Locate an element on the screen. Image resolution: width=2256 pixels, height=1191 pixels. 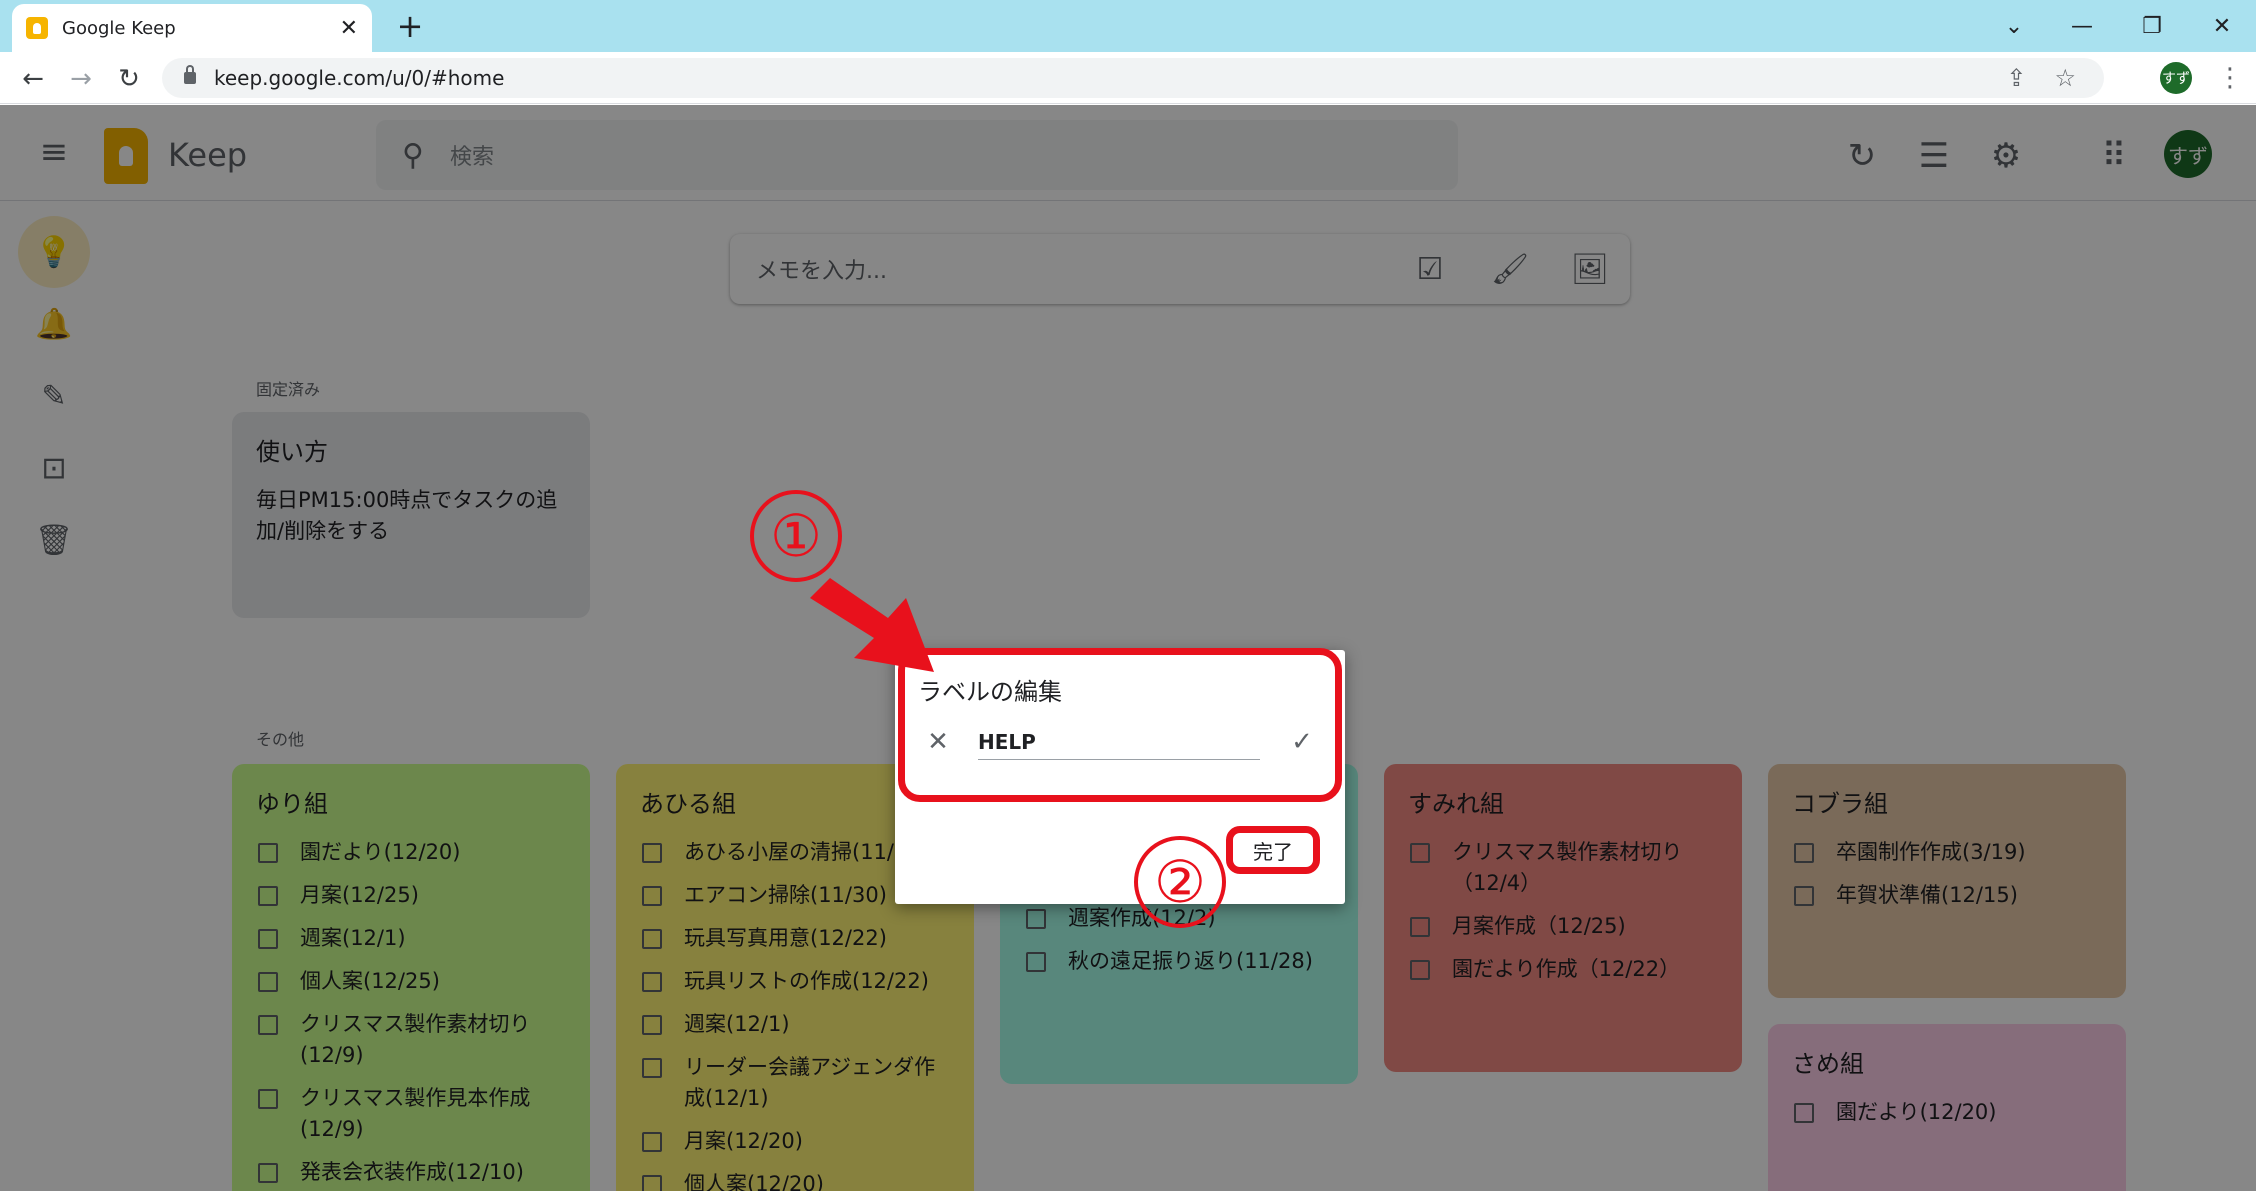
tab-search-icon: ⌄ is located at coordinates (2014, 26).